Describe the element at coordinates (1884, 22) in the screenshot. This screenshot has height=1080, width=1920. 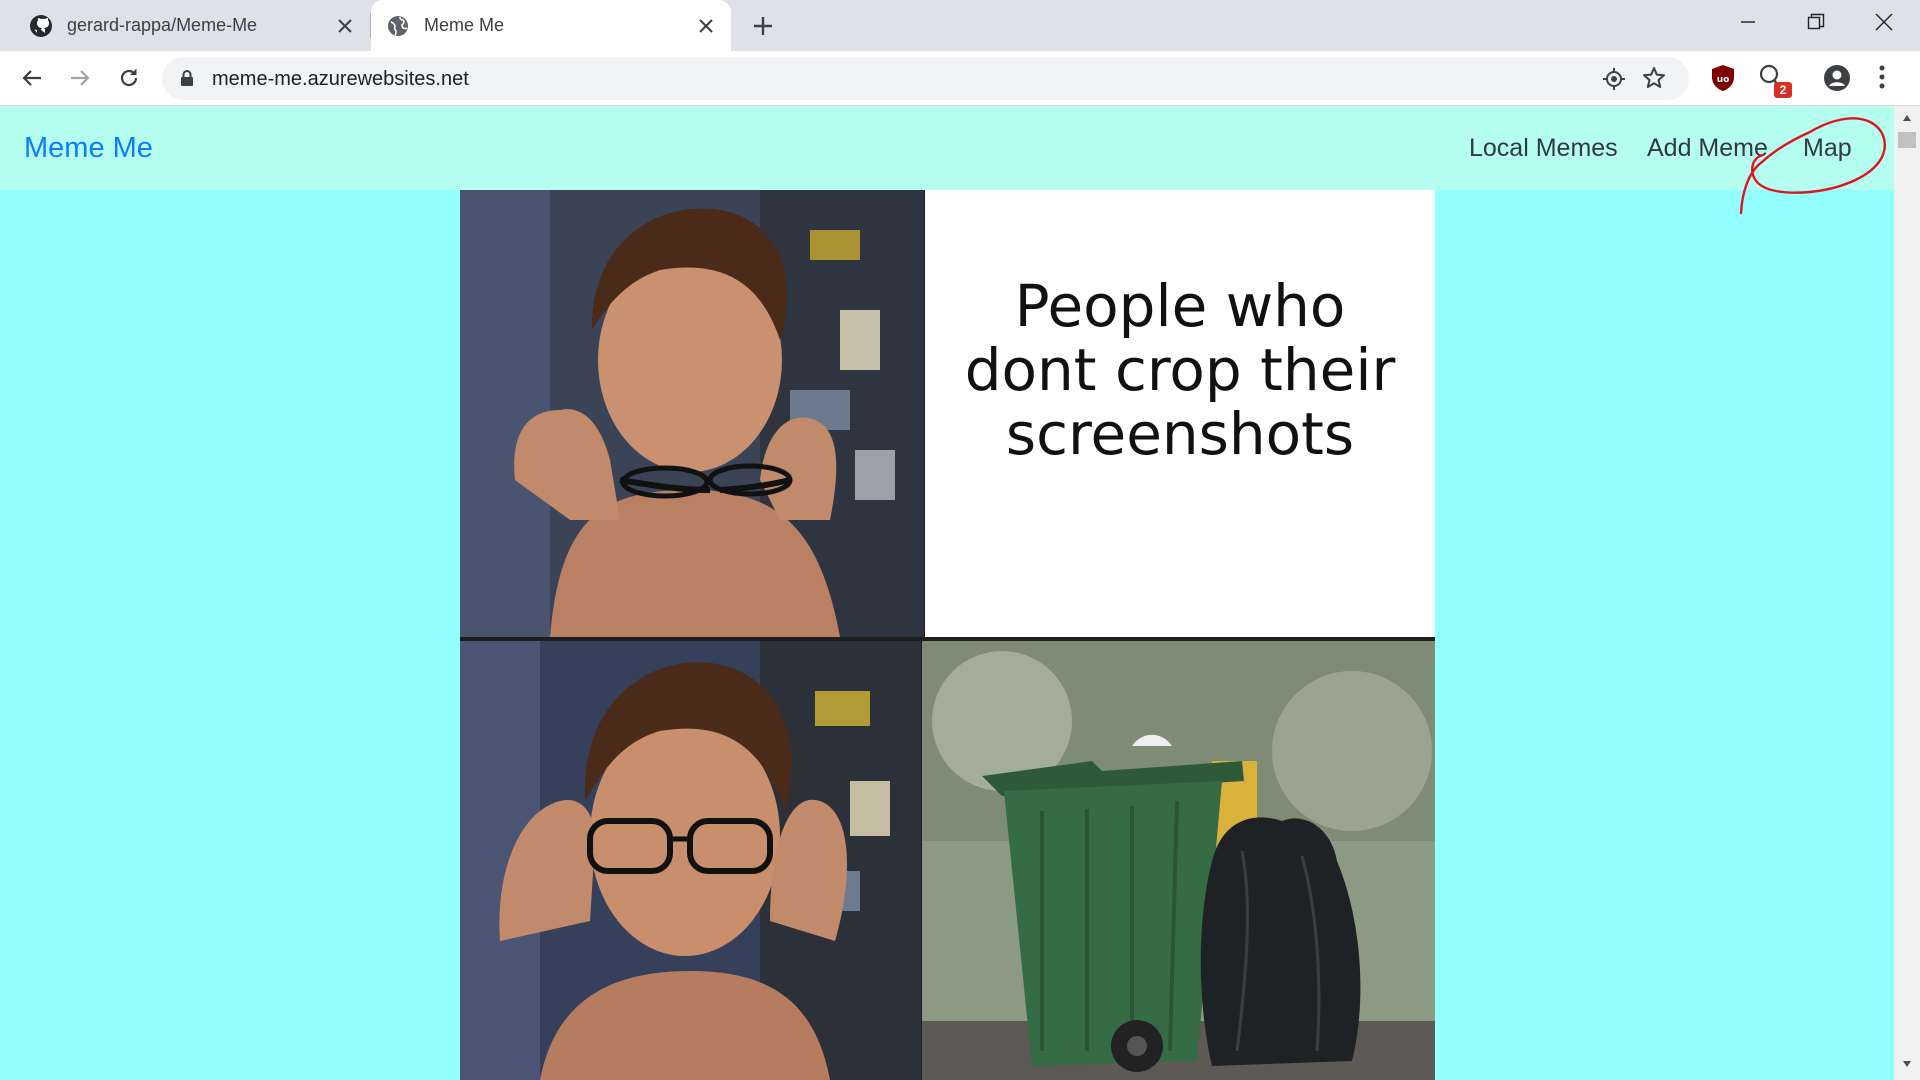
I see `close-window-icon` at that location.